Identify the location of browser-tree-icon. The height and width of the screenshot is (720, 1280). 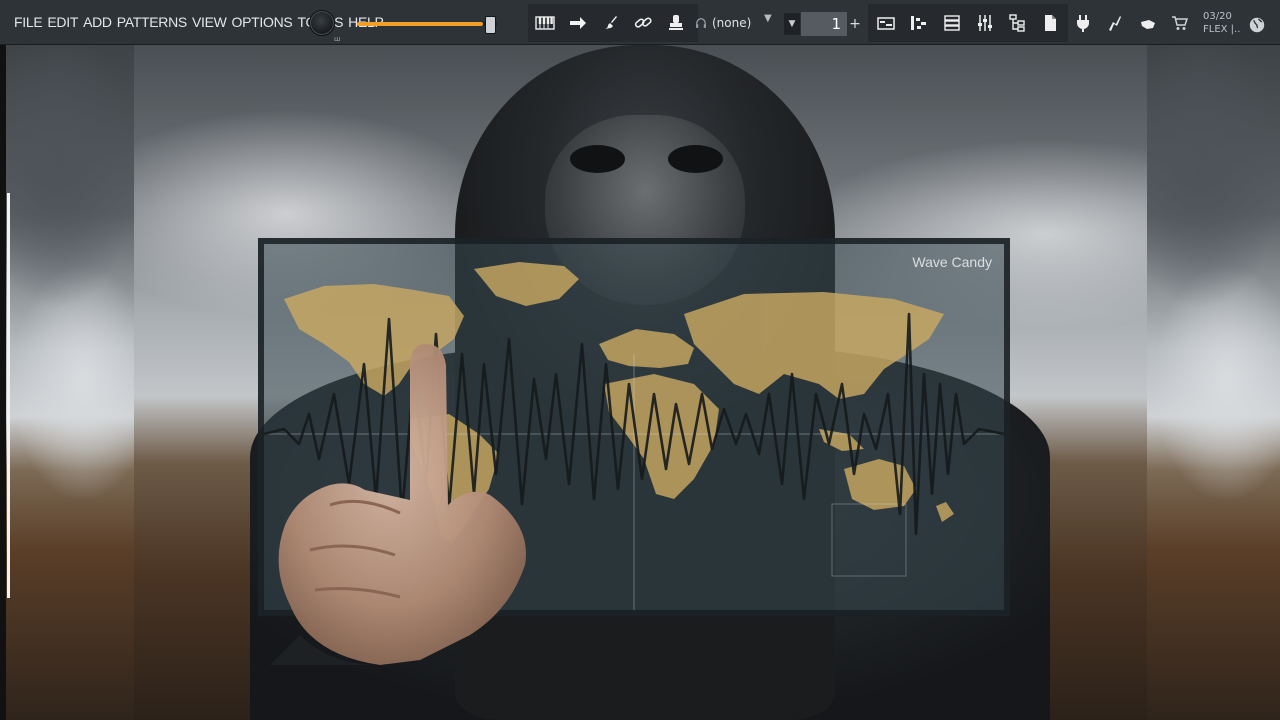
(1018, 23).